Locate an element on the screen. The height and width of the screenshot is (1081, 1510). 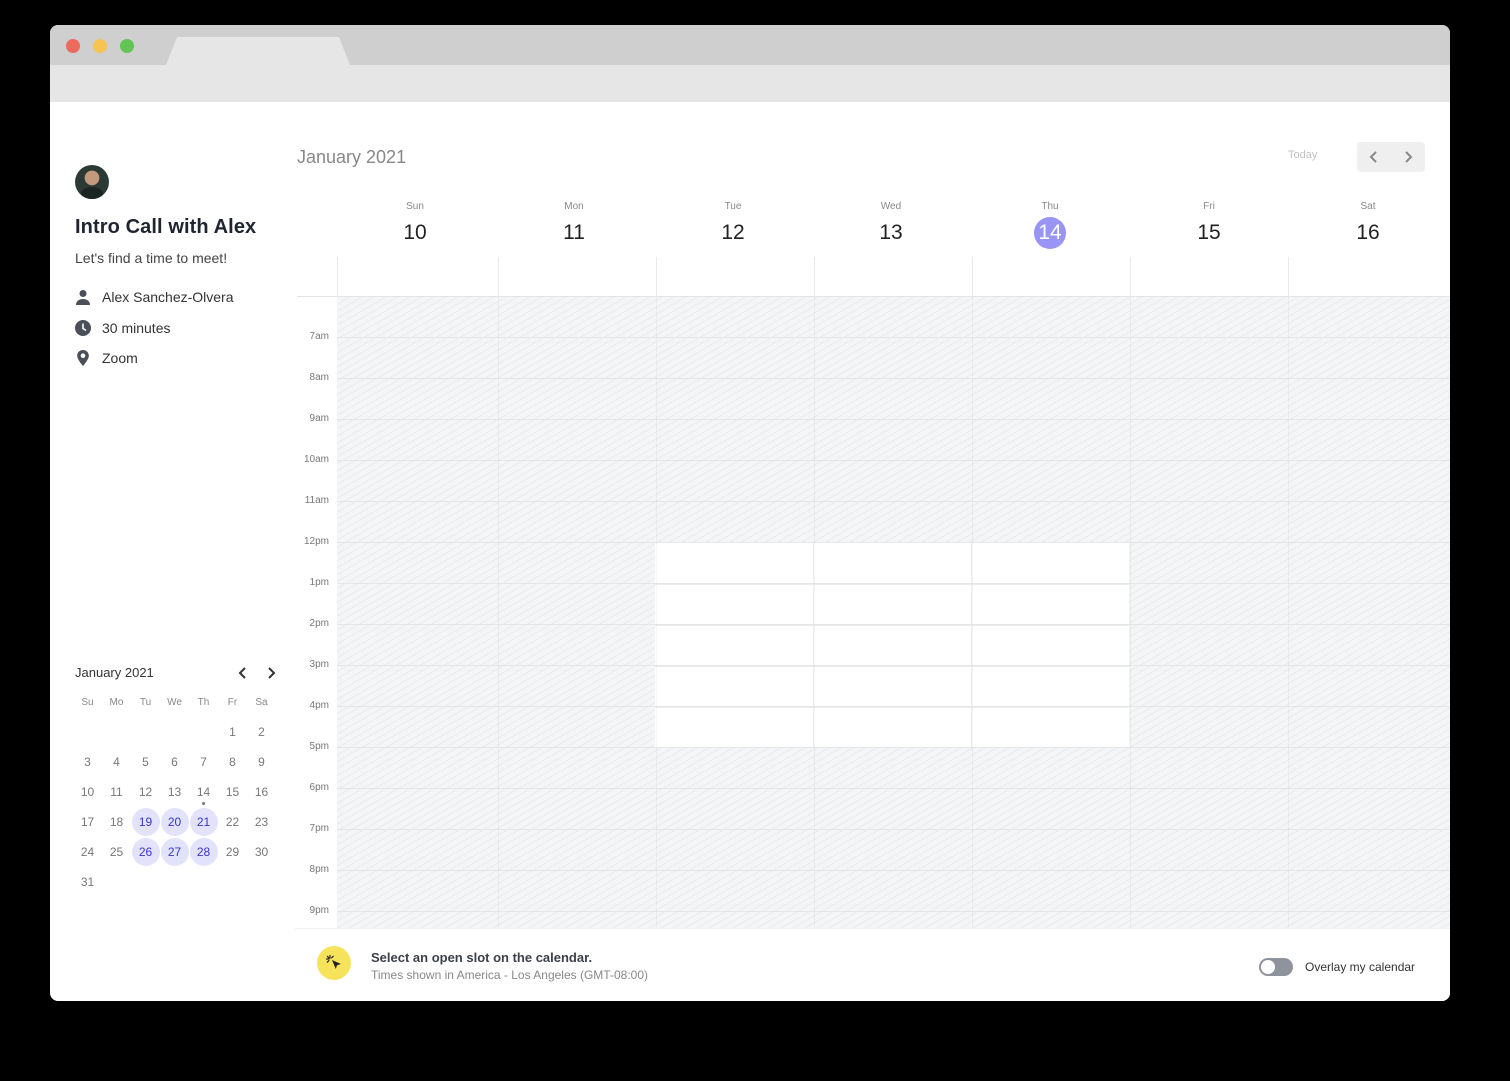
cursor-click-icon is located at coordinates (333, 961).